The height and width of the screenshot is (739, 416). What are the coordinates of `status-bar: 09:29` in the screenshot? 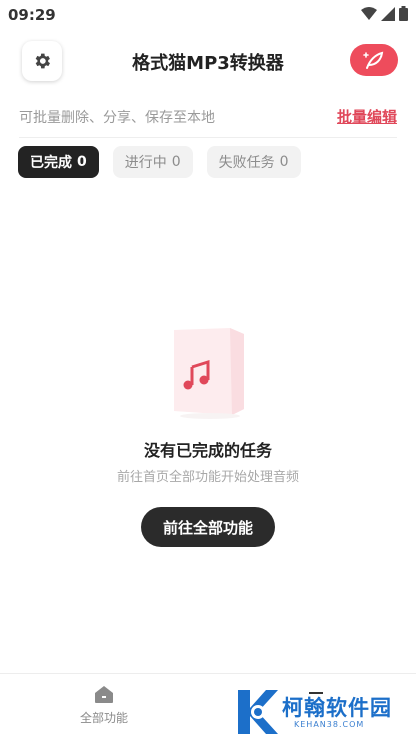 It's located at (208, 15).